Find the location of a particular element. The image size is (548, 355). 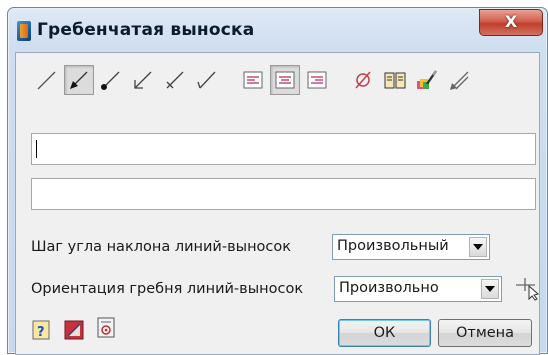

toolbar is located at coordinates (284, 81).